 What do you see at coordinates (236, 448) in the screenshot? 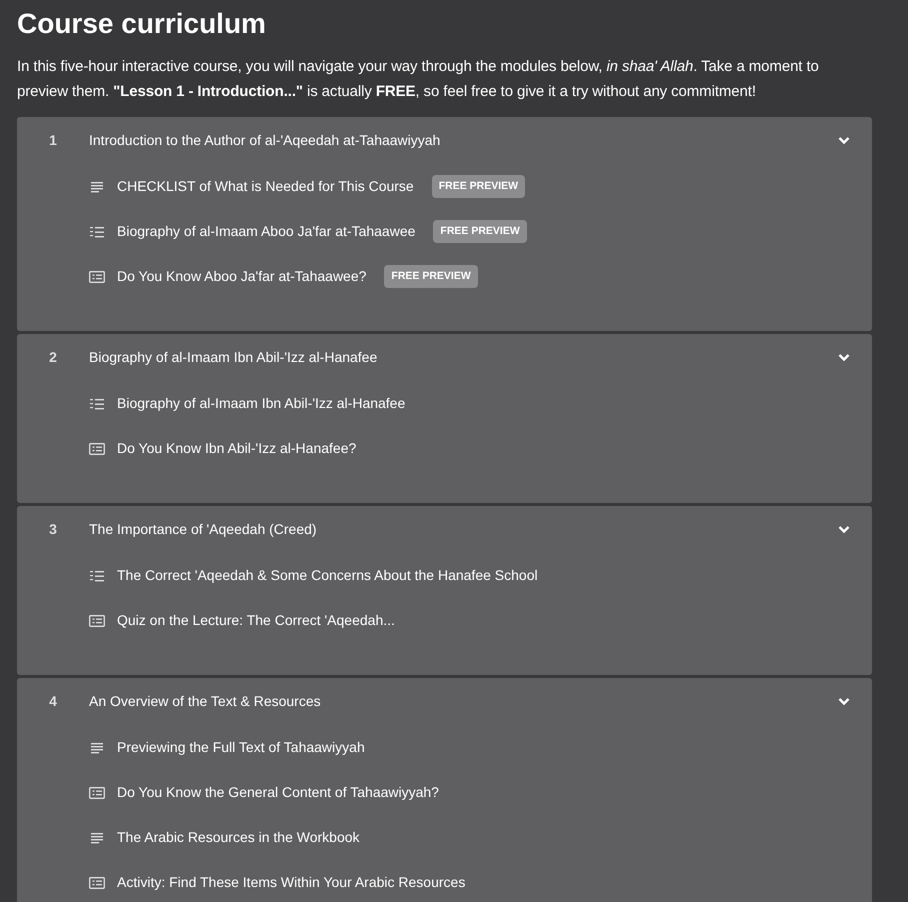
I see `lesson-link: Do You Know Ibn Abil-'Izz al-Hanafee?` at bounding box center [236, 448].